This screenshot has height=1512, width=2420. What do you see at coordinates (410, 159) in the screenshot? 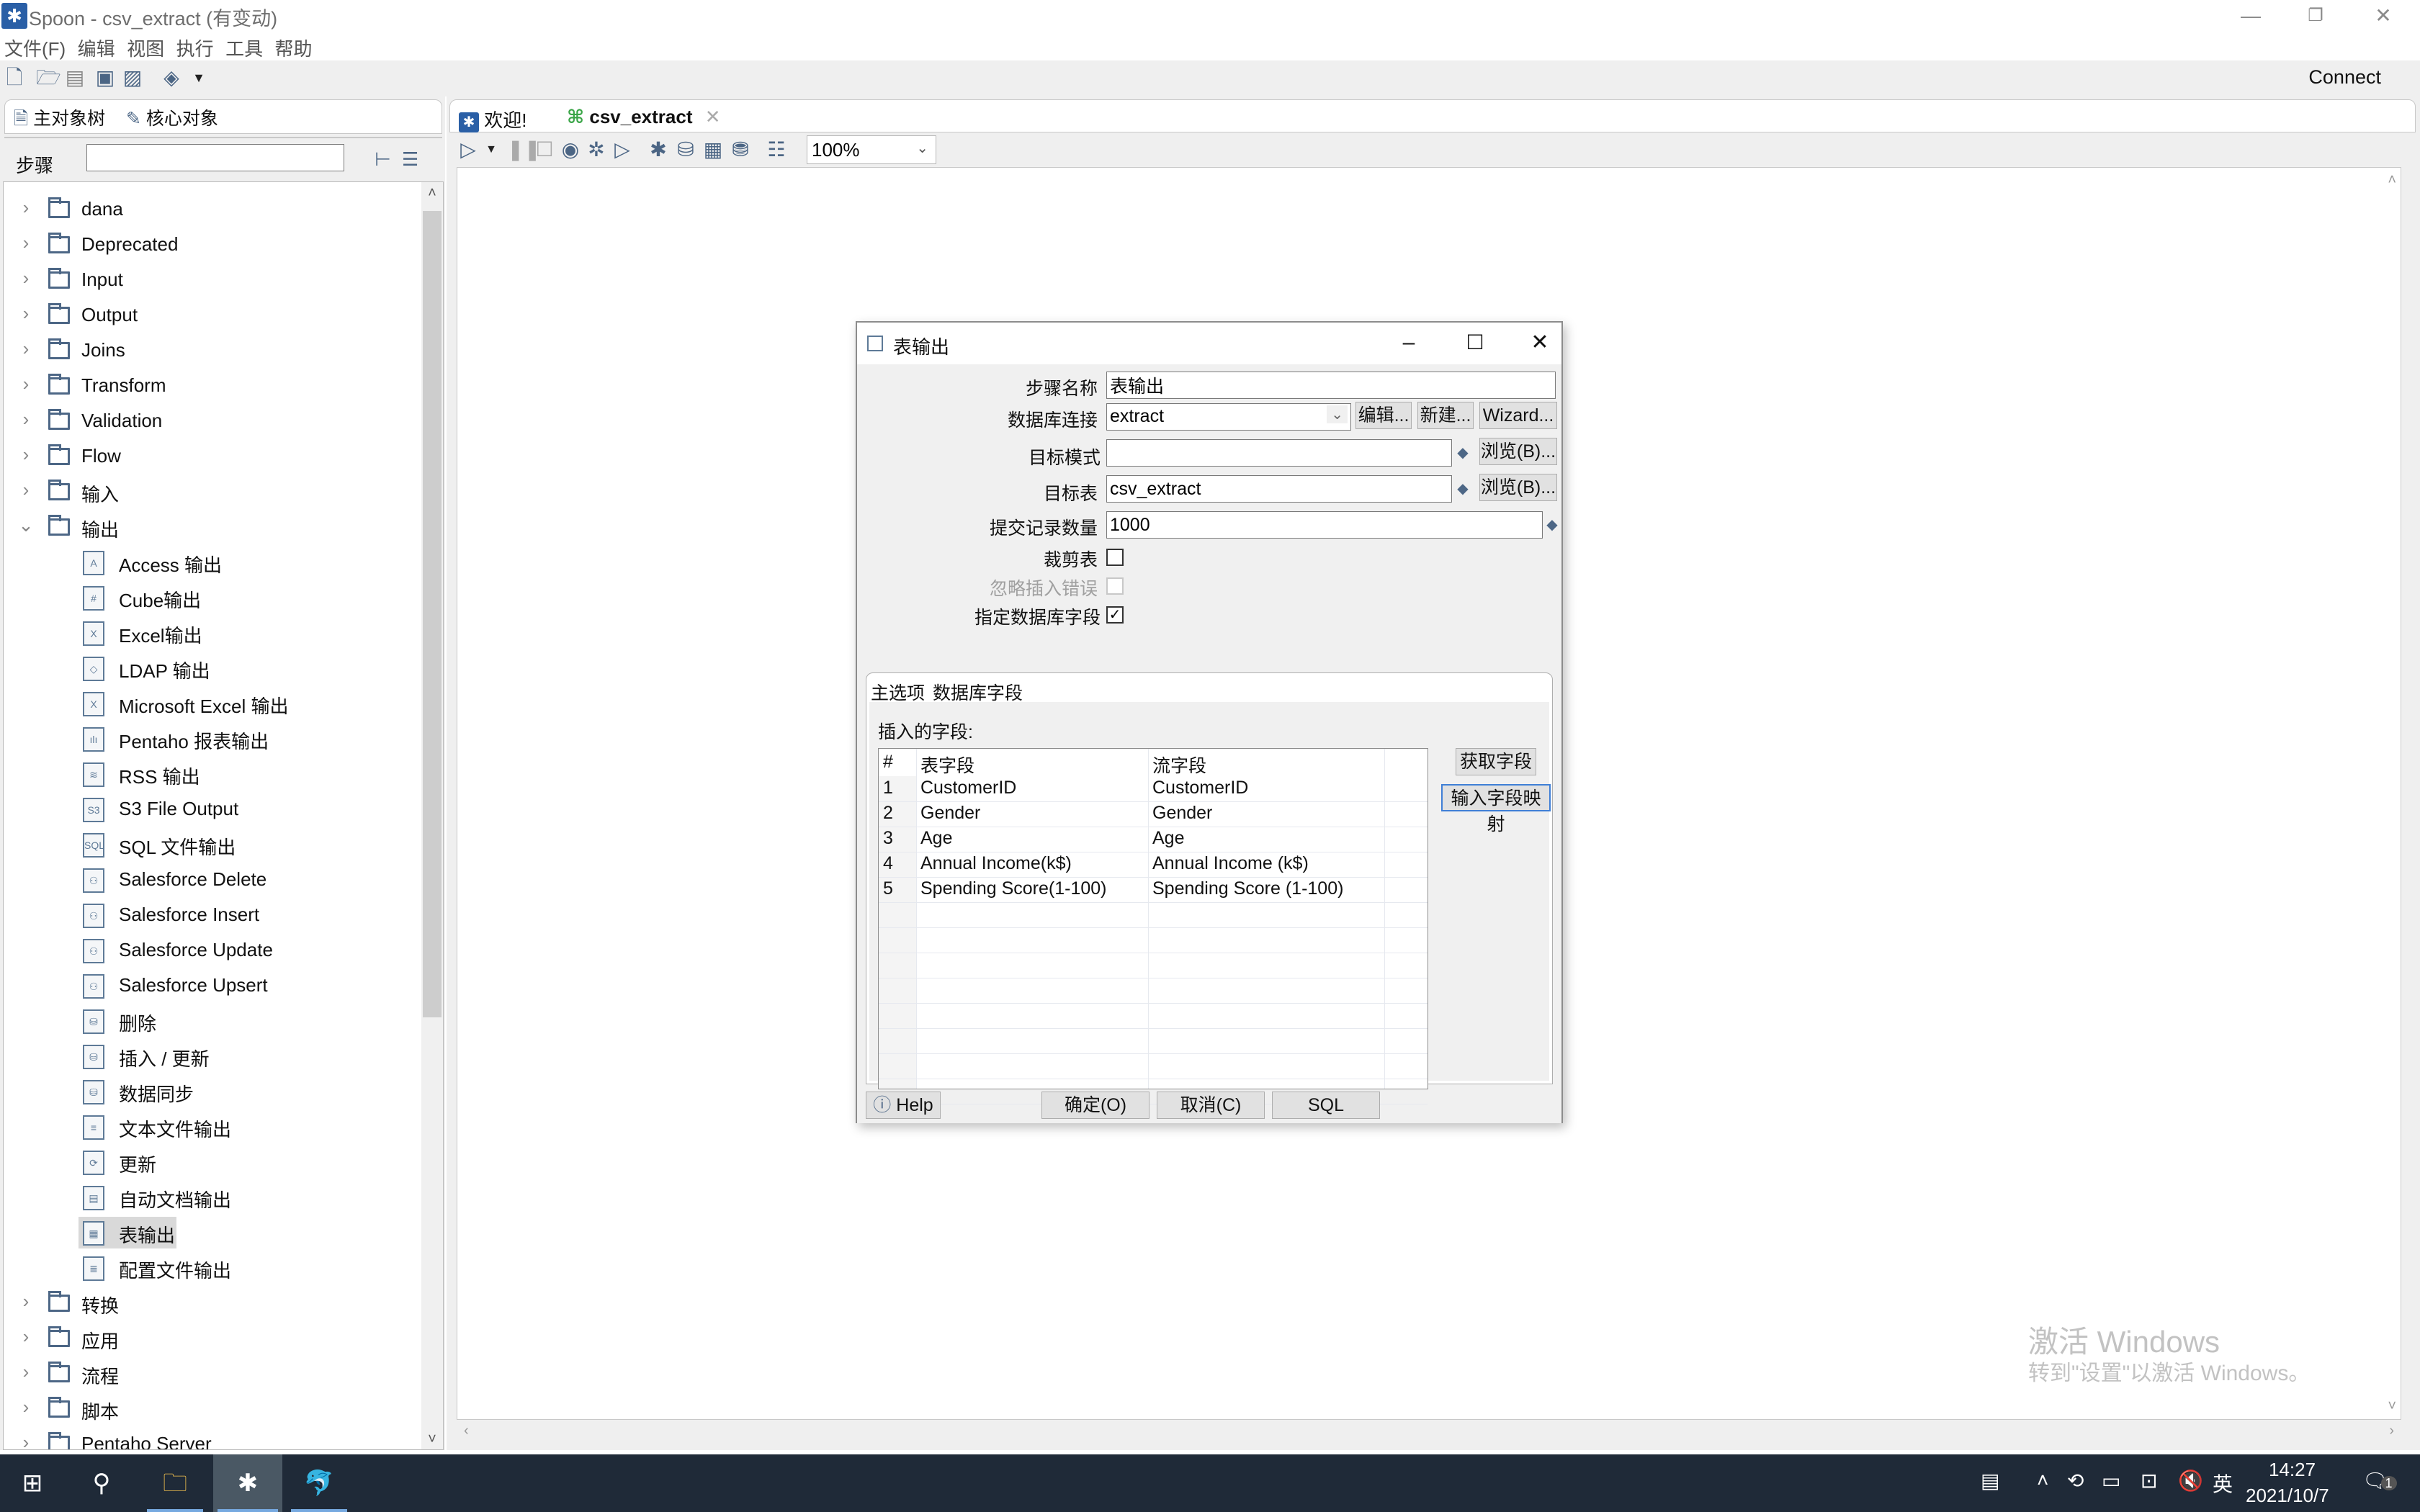
I see `expand-all-icon: ☰` at bounding box center [410, 159].